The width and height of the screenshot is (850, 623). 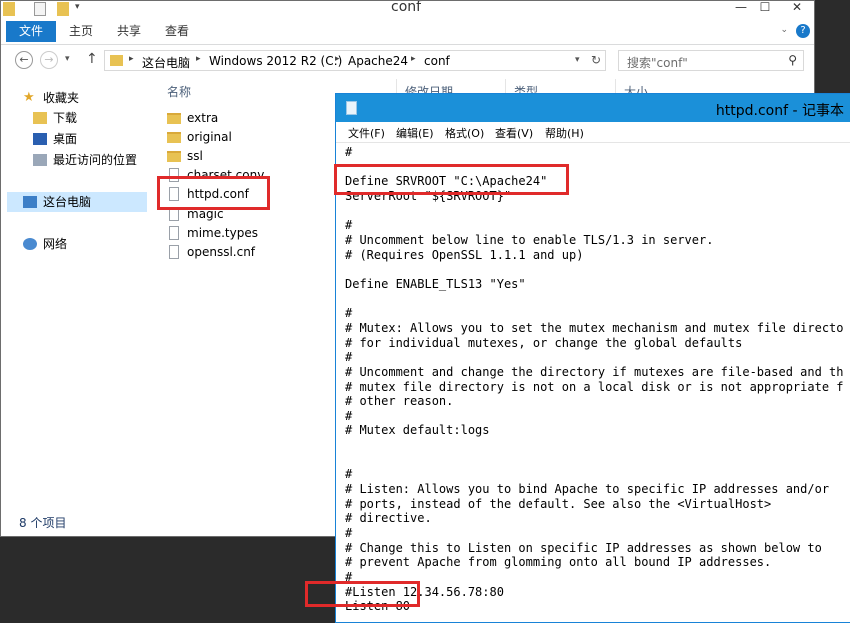 What do you see at coordinates (711, 60) in the screenshot?
I see `search-box: 搜索"conf" ⚲` at bounding box center [711, 60].